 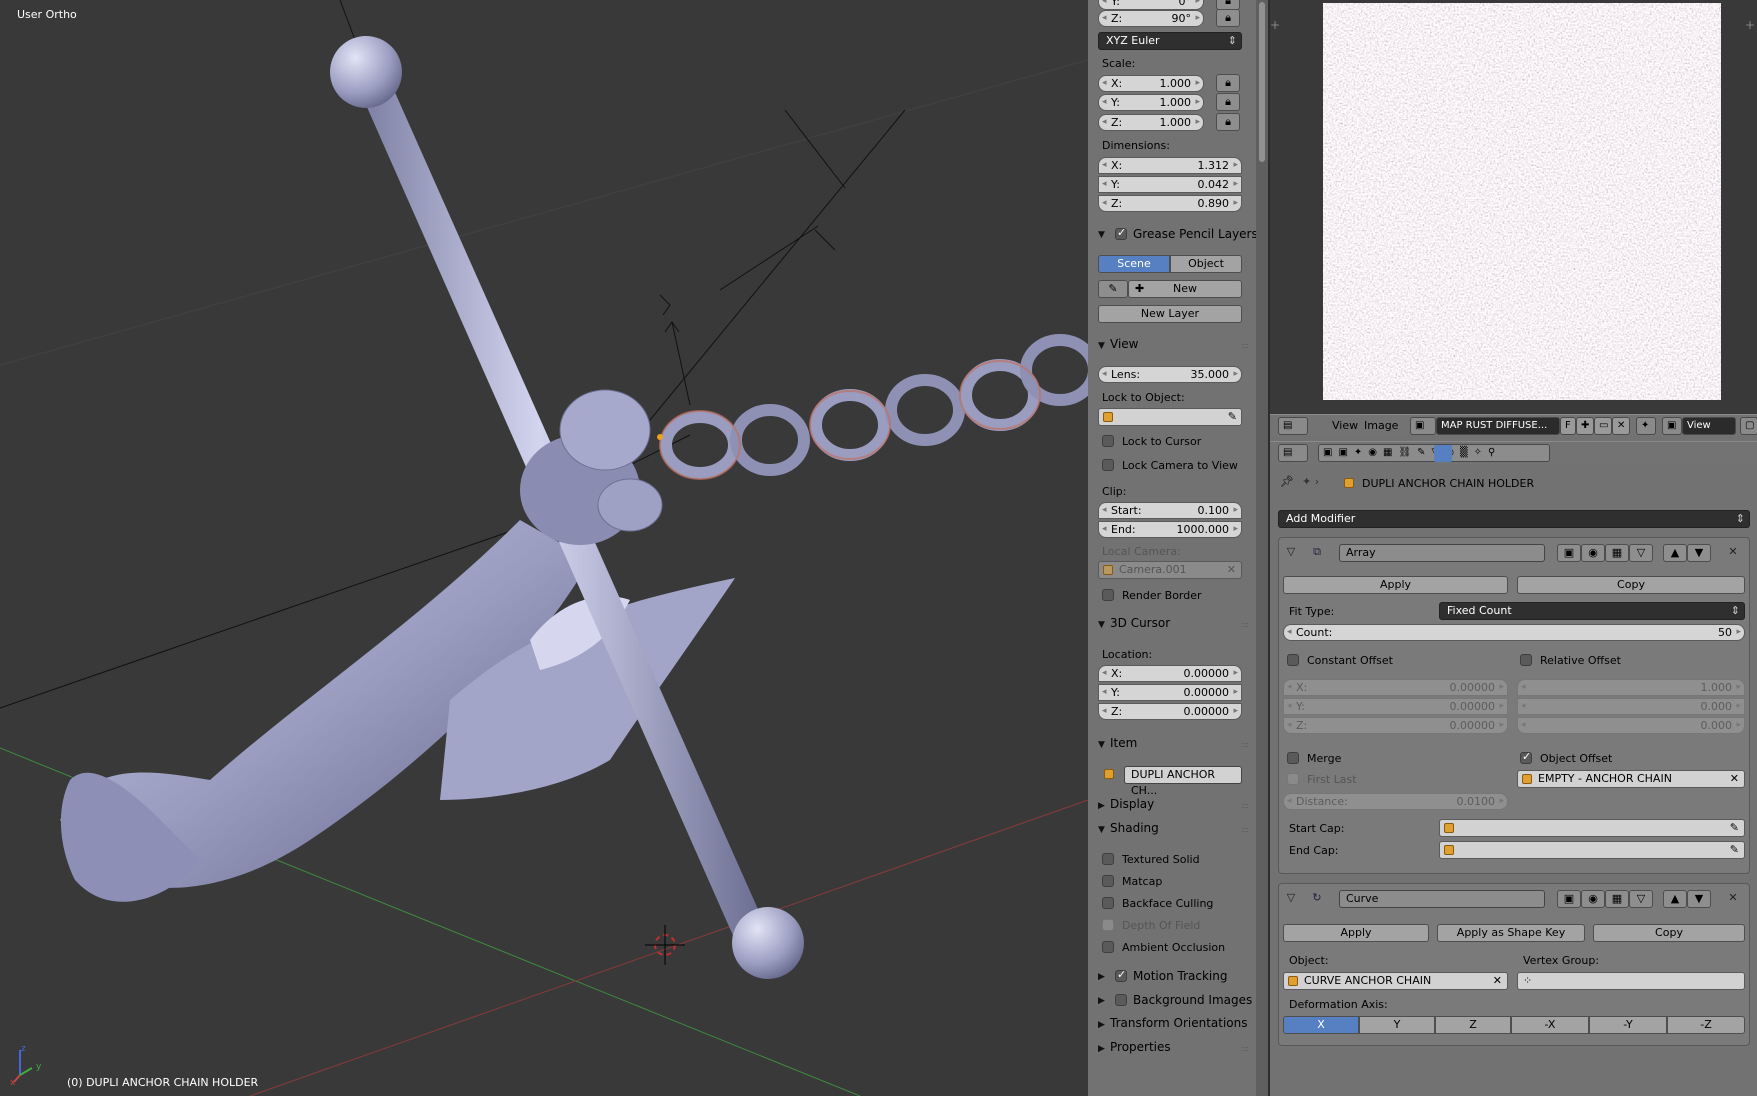 I want to click on start-cap-field: ✎, so click(x=1592, y=828).